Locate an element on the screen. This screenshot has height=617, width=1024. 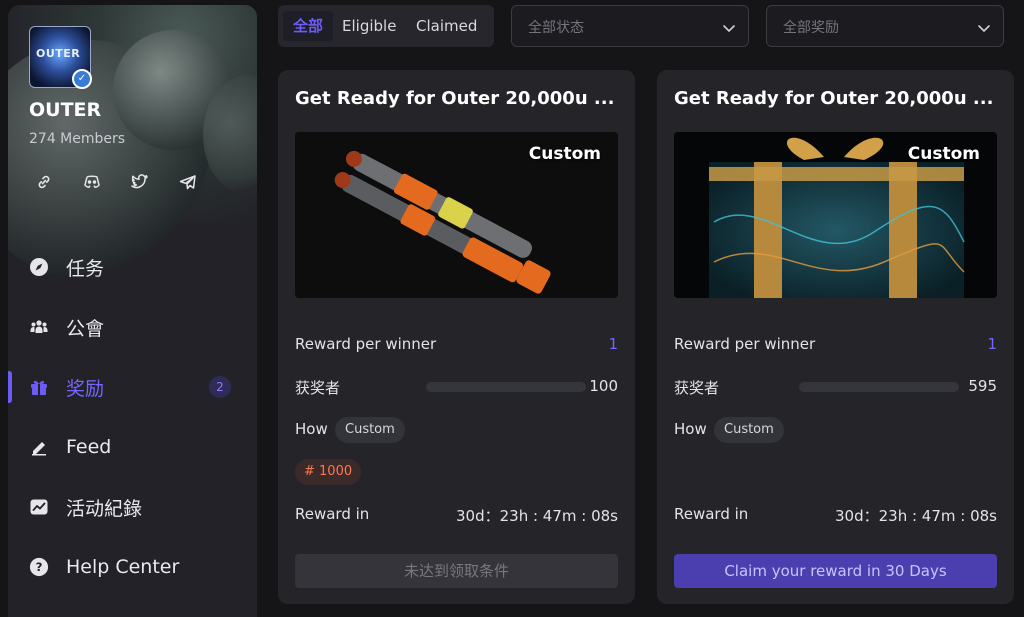
status-filter-placeholder: 全部状态 is located at coordinates (556, 28).